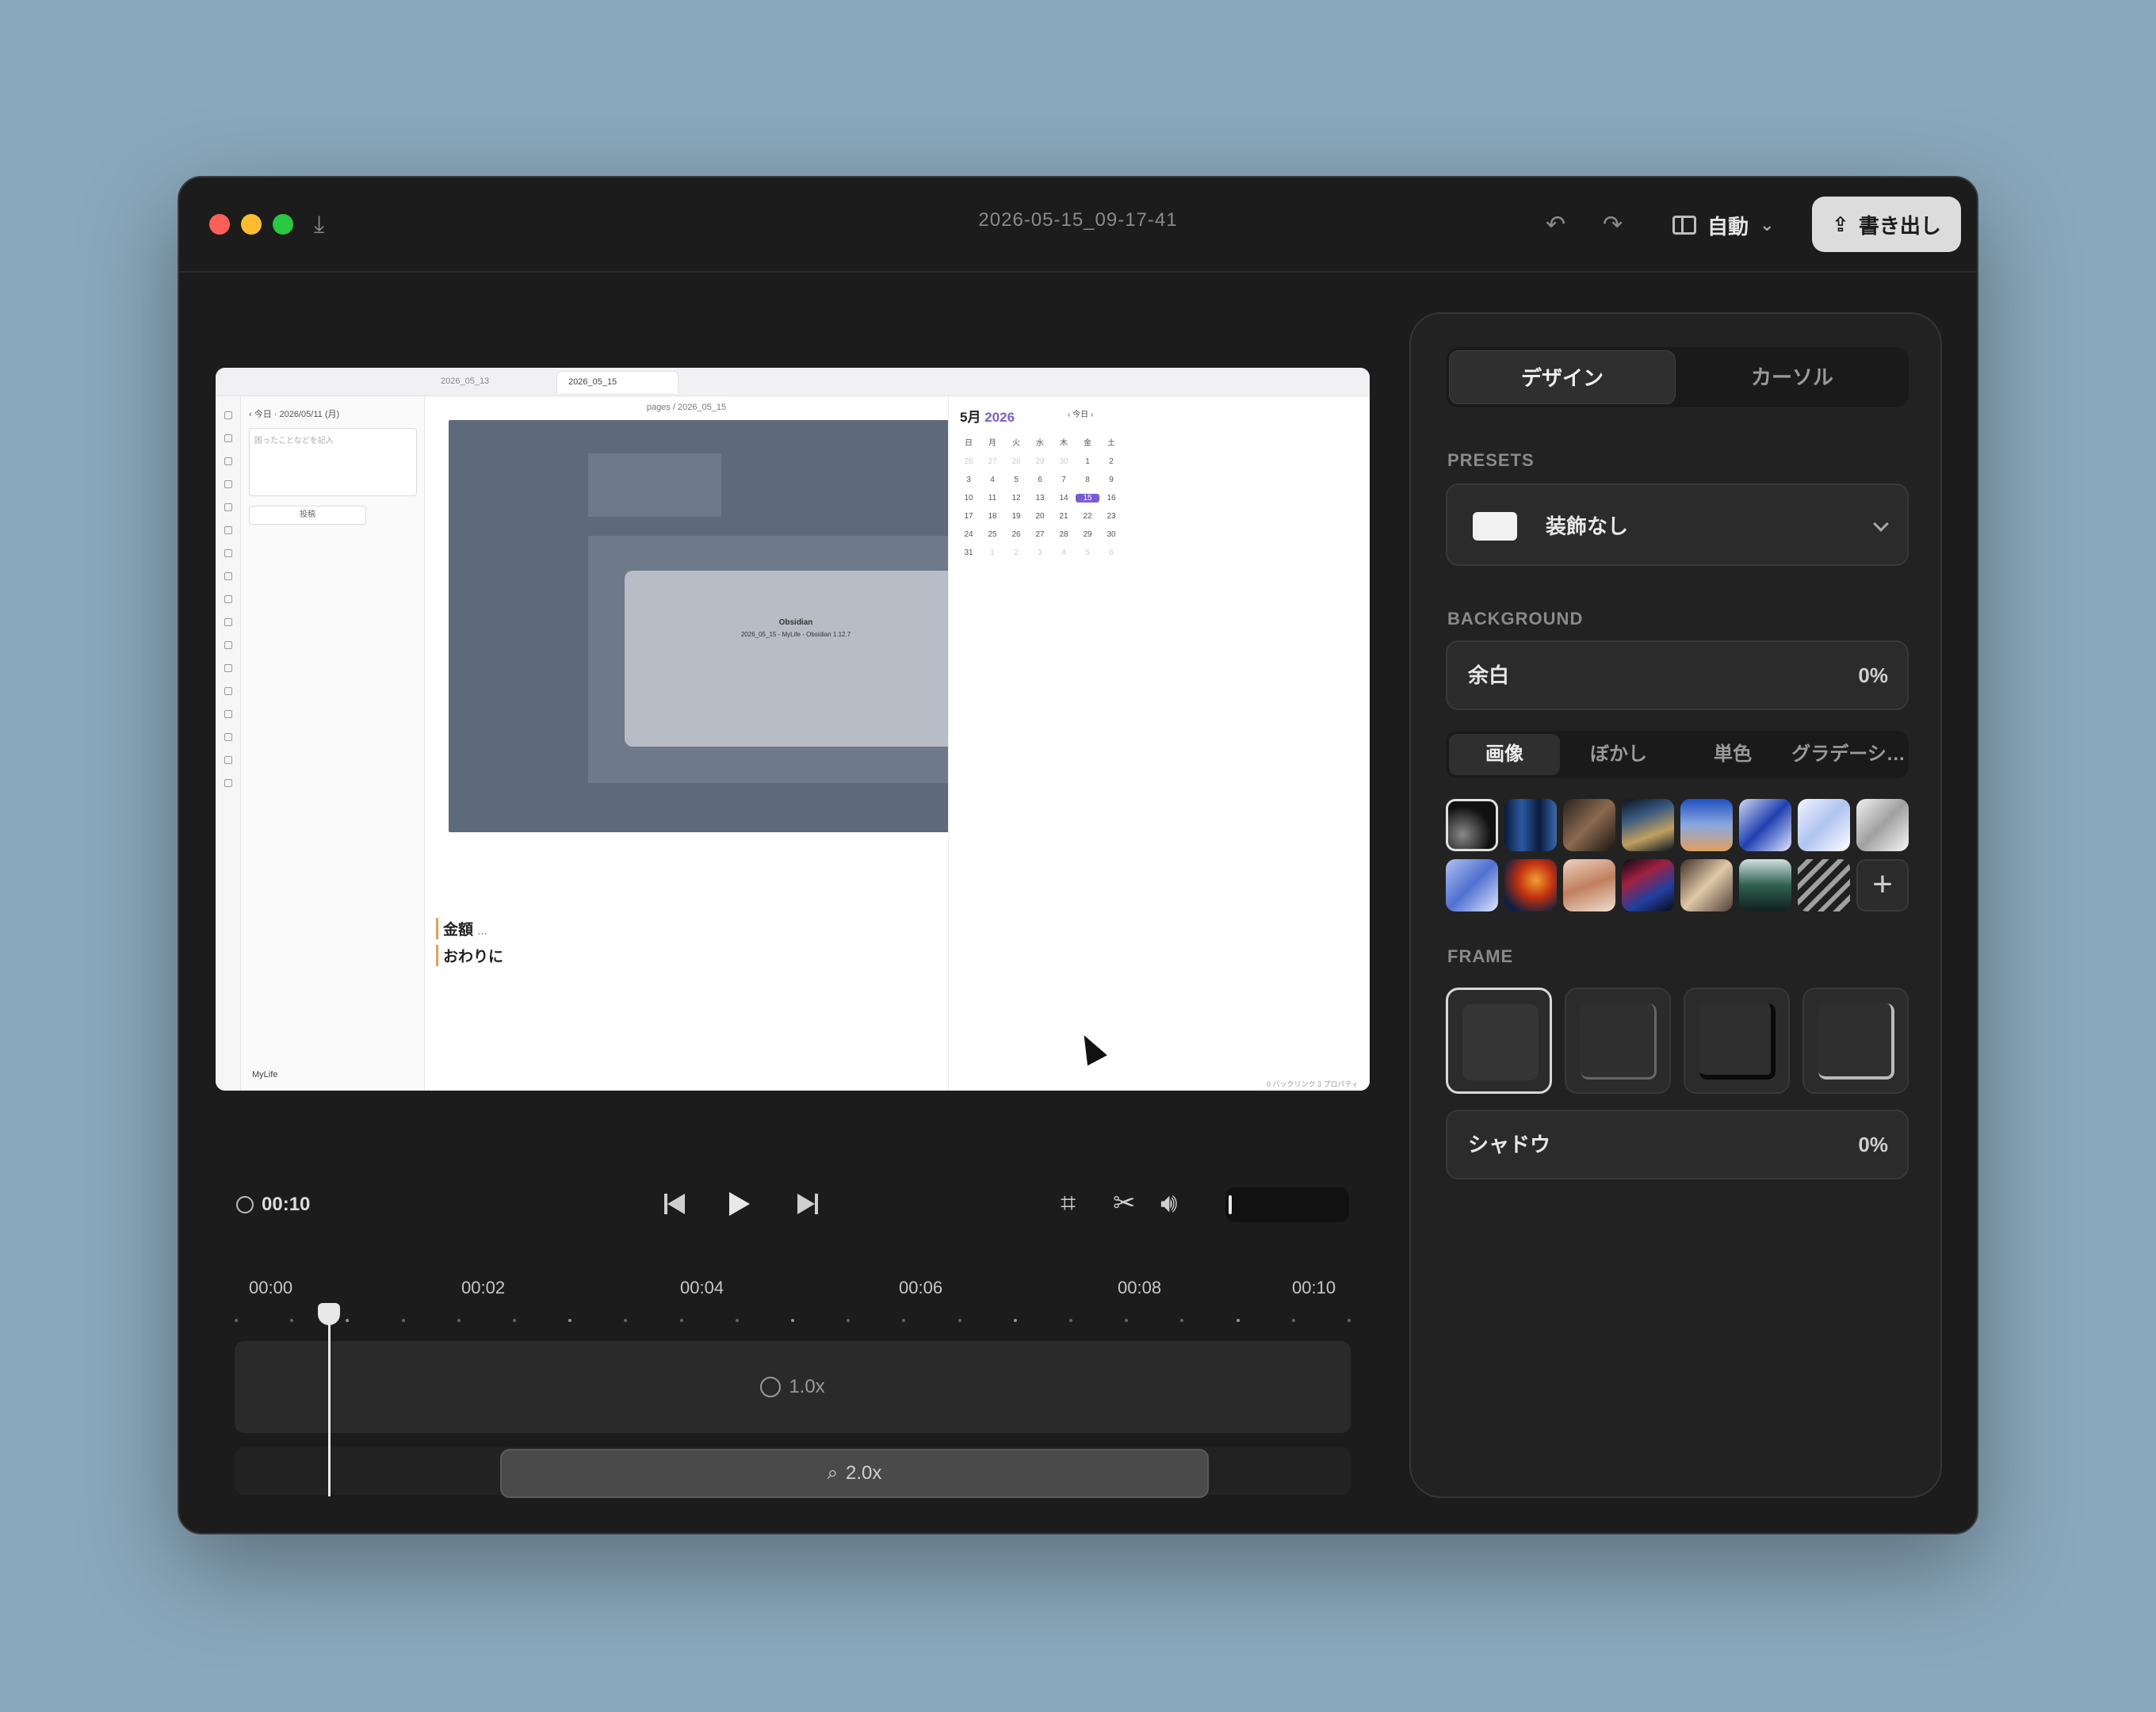  Describe the element at coordinates (1737, 1041) in the screenshot. I see `frame-option-dark` at that location.